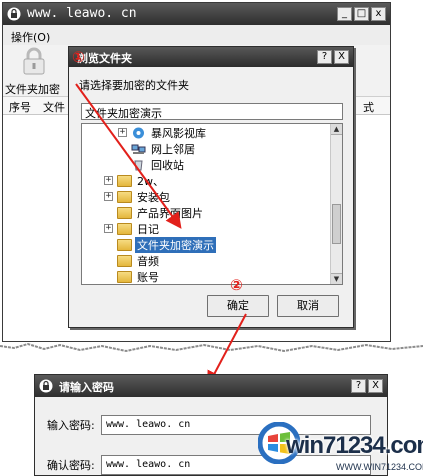  Describe the element at coordinates (78, 57) in the screenshot. I see `step-one-badge: ①` at that location.